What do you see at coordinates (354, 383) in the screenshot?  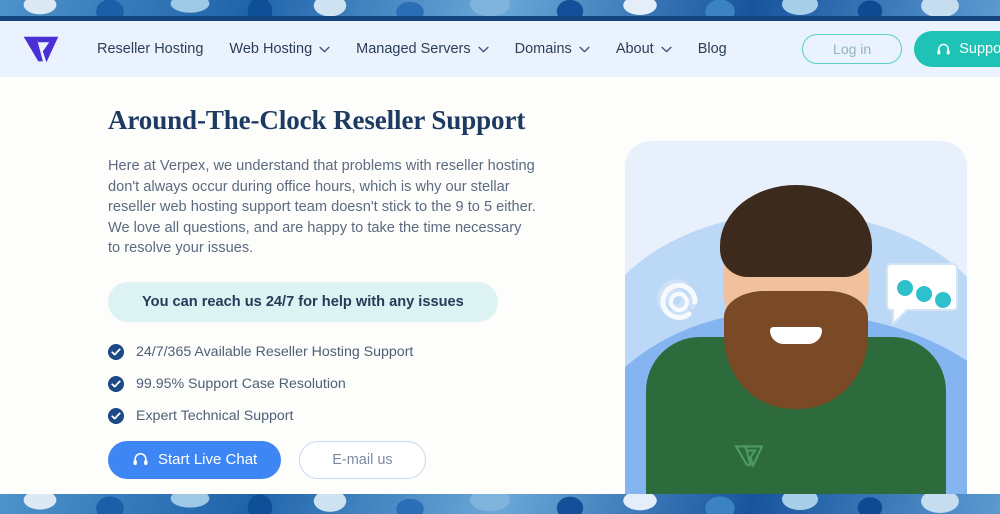 I see `feature-item: 99.95% Support Case Resolution` at bounding box center [354, 383].